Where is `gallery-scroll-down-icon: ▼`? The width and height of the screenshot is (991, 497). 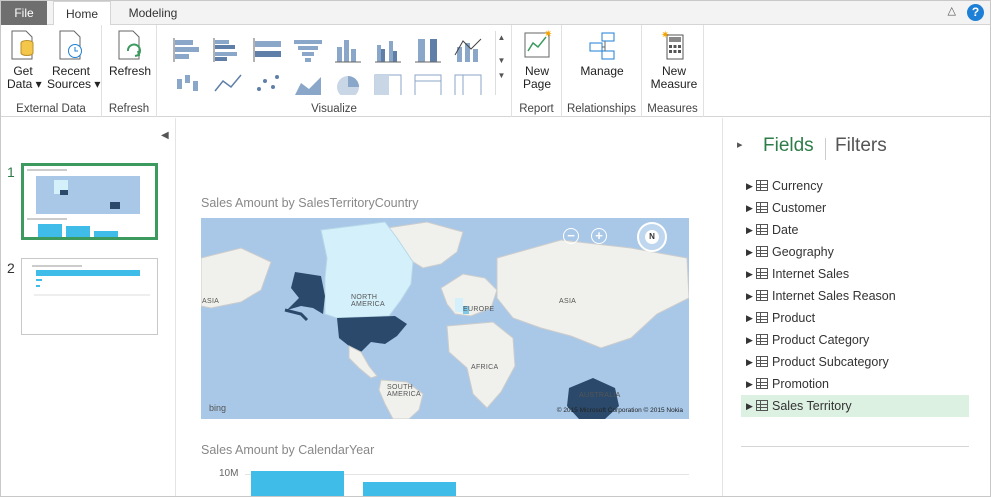 gallery-scroll-down-icon: ▼ is located at coordinates (501, 60).